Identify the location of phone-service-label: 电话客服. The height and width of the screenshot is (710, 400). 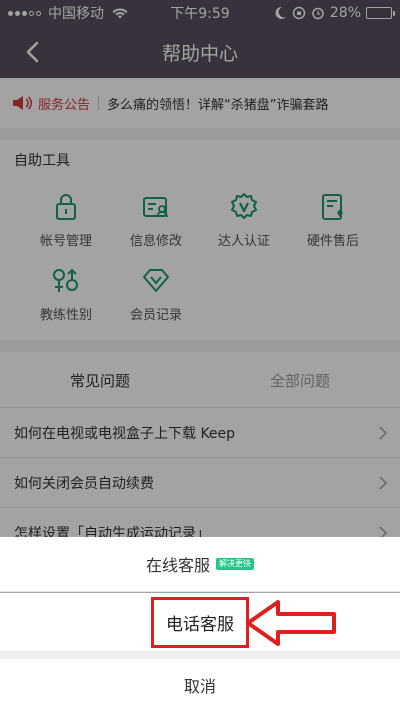
(200, 622).